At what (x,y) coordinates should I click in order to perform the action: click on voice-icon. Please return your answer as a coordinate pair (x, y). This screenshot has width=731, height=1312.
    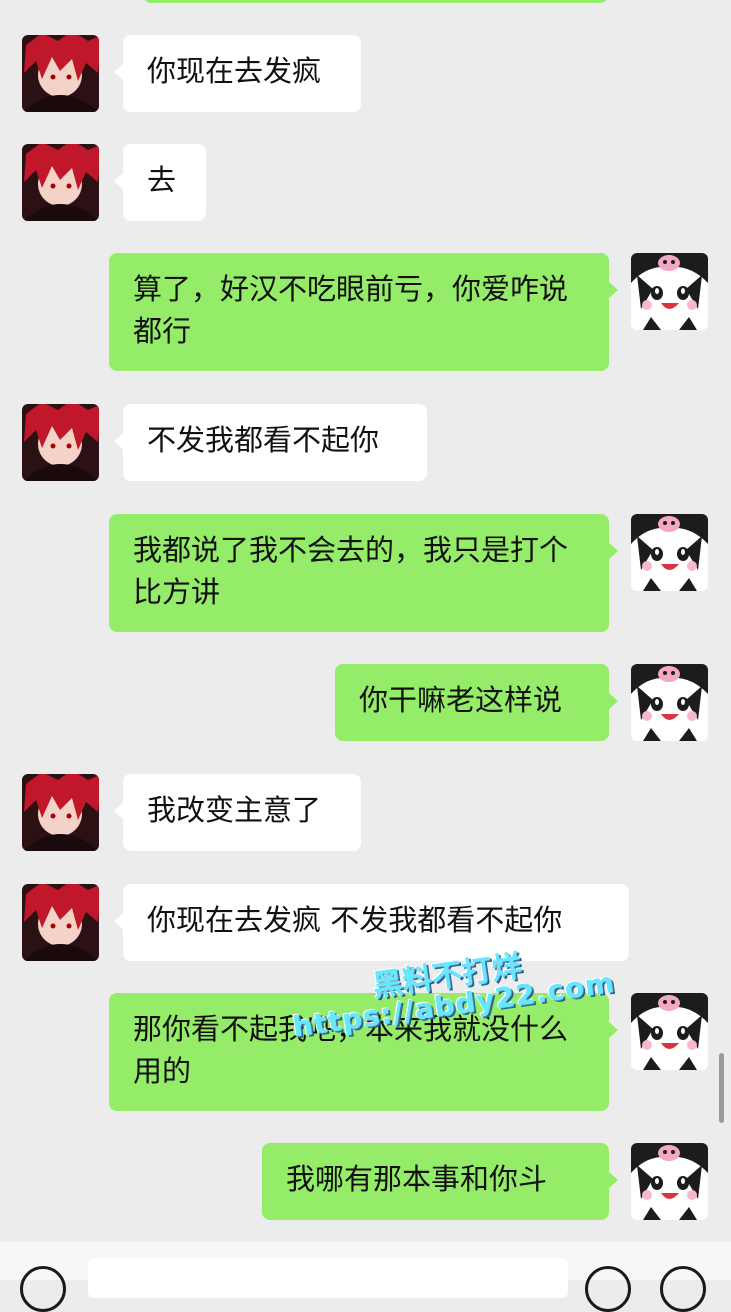
    Looking at the image, I should click on (43, 1289).